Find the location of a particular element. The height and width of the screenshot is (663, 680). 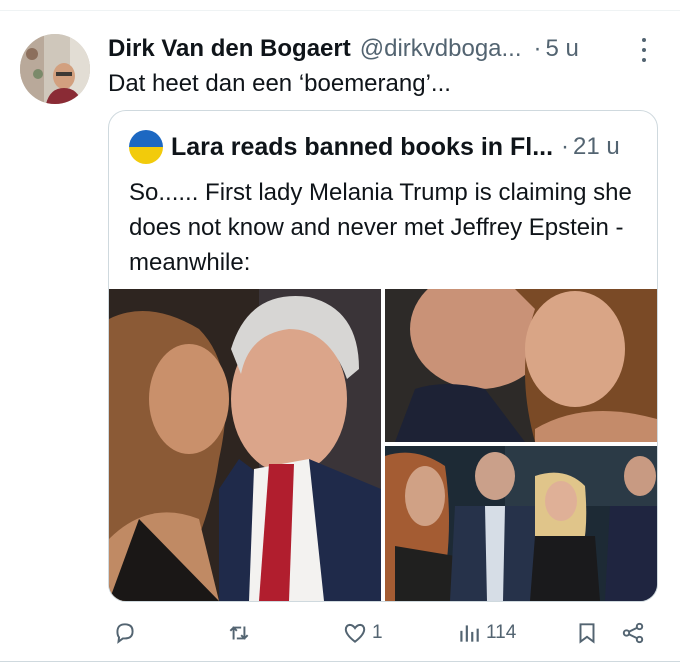

author-avatar is located at coordinates (55, 69).